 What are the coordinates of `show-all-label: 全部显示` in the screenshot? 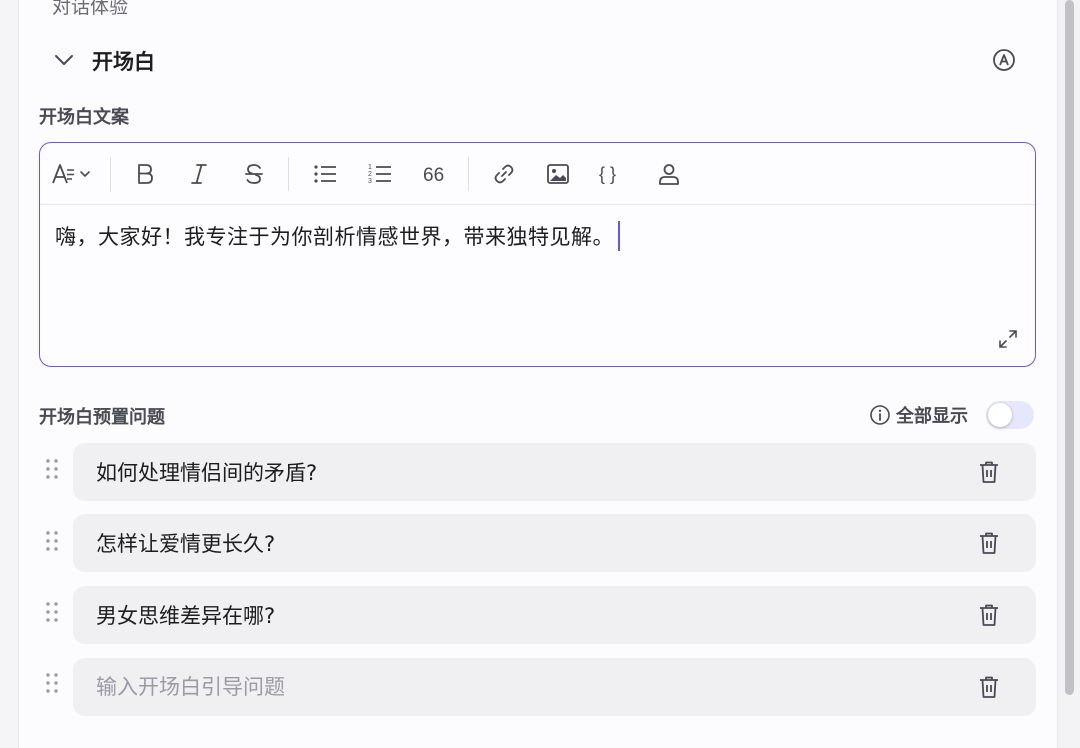 It's located at (918, 415).